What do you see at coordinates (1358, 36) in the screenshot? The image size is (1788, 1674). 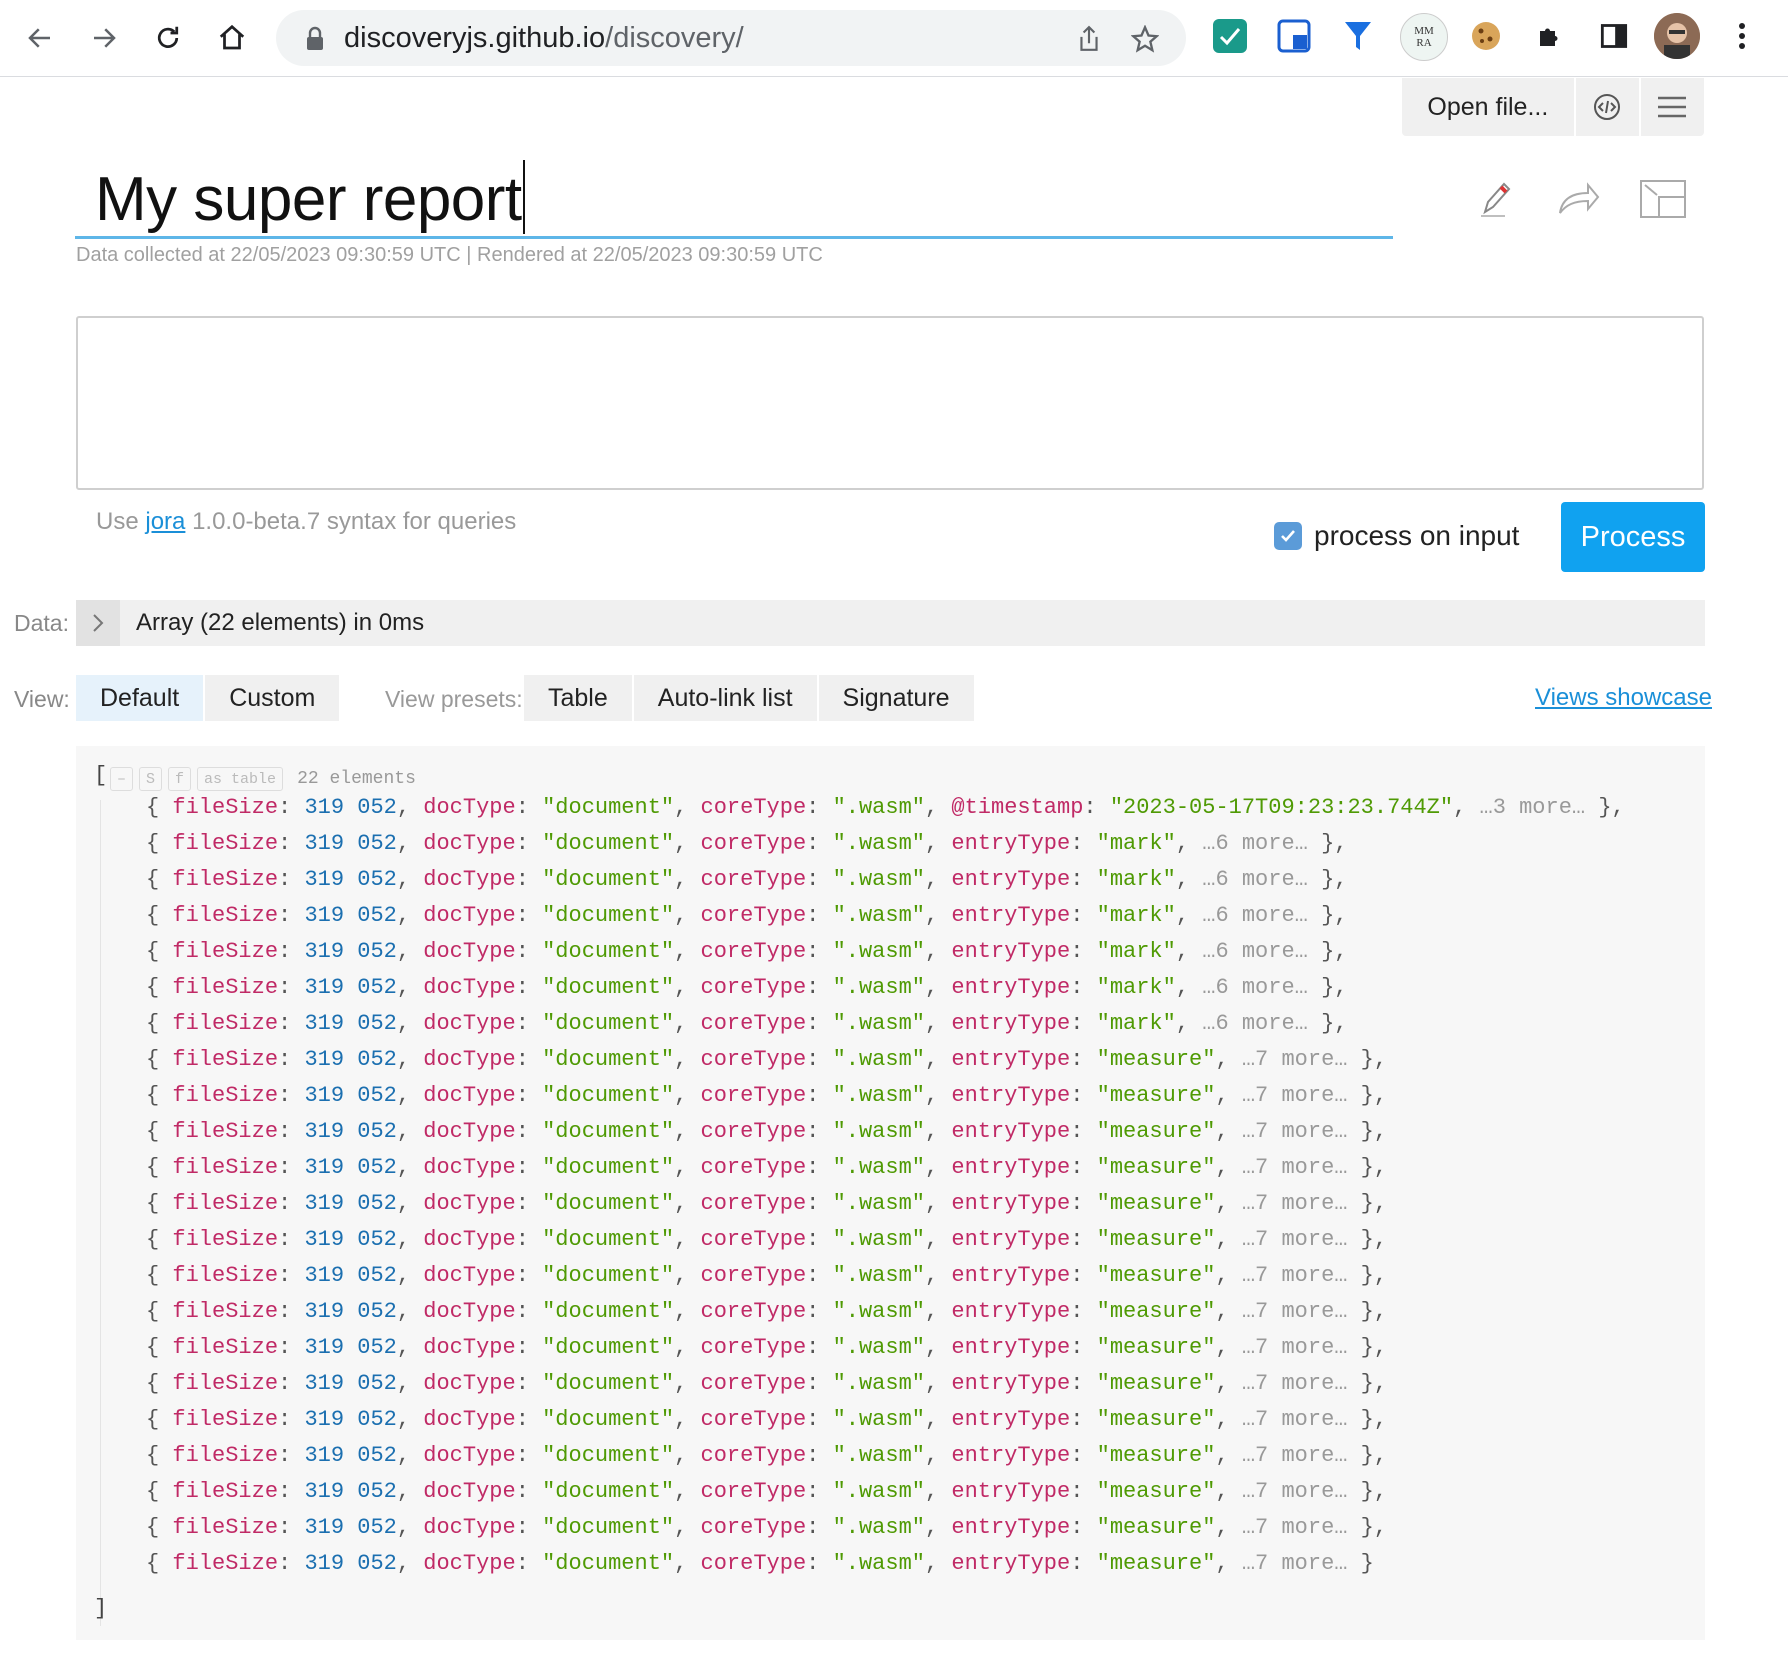 I see `extension-filter-icon` at bounding box center [1358, 36].